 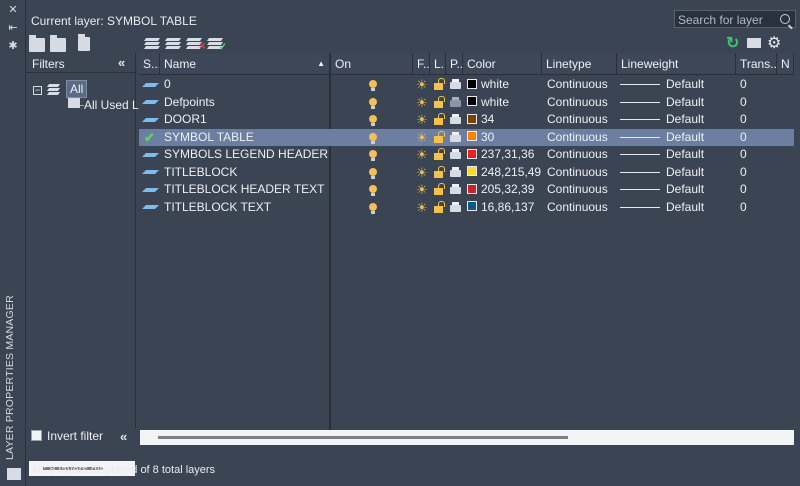 I want to click on col-linetype: Linetype, so click(x=579, y=64).